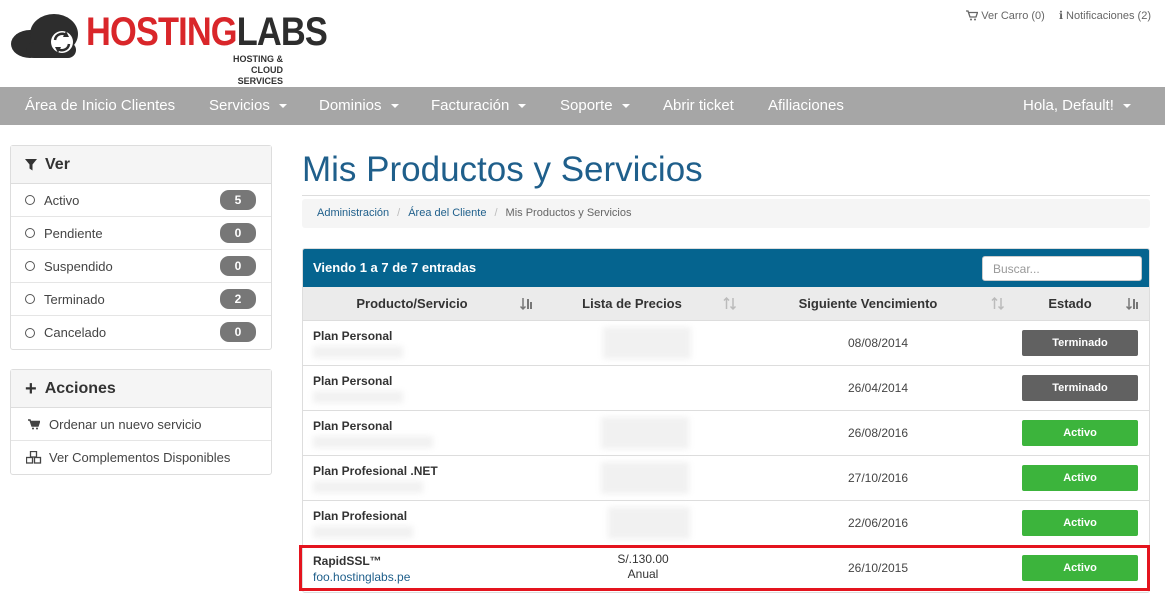 The height and width of the screenshot is (595, 1165). Describe the element at coordinates (878, 478) in the screenshot. I see `due-date: 27/10/2016` at that location.